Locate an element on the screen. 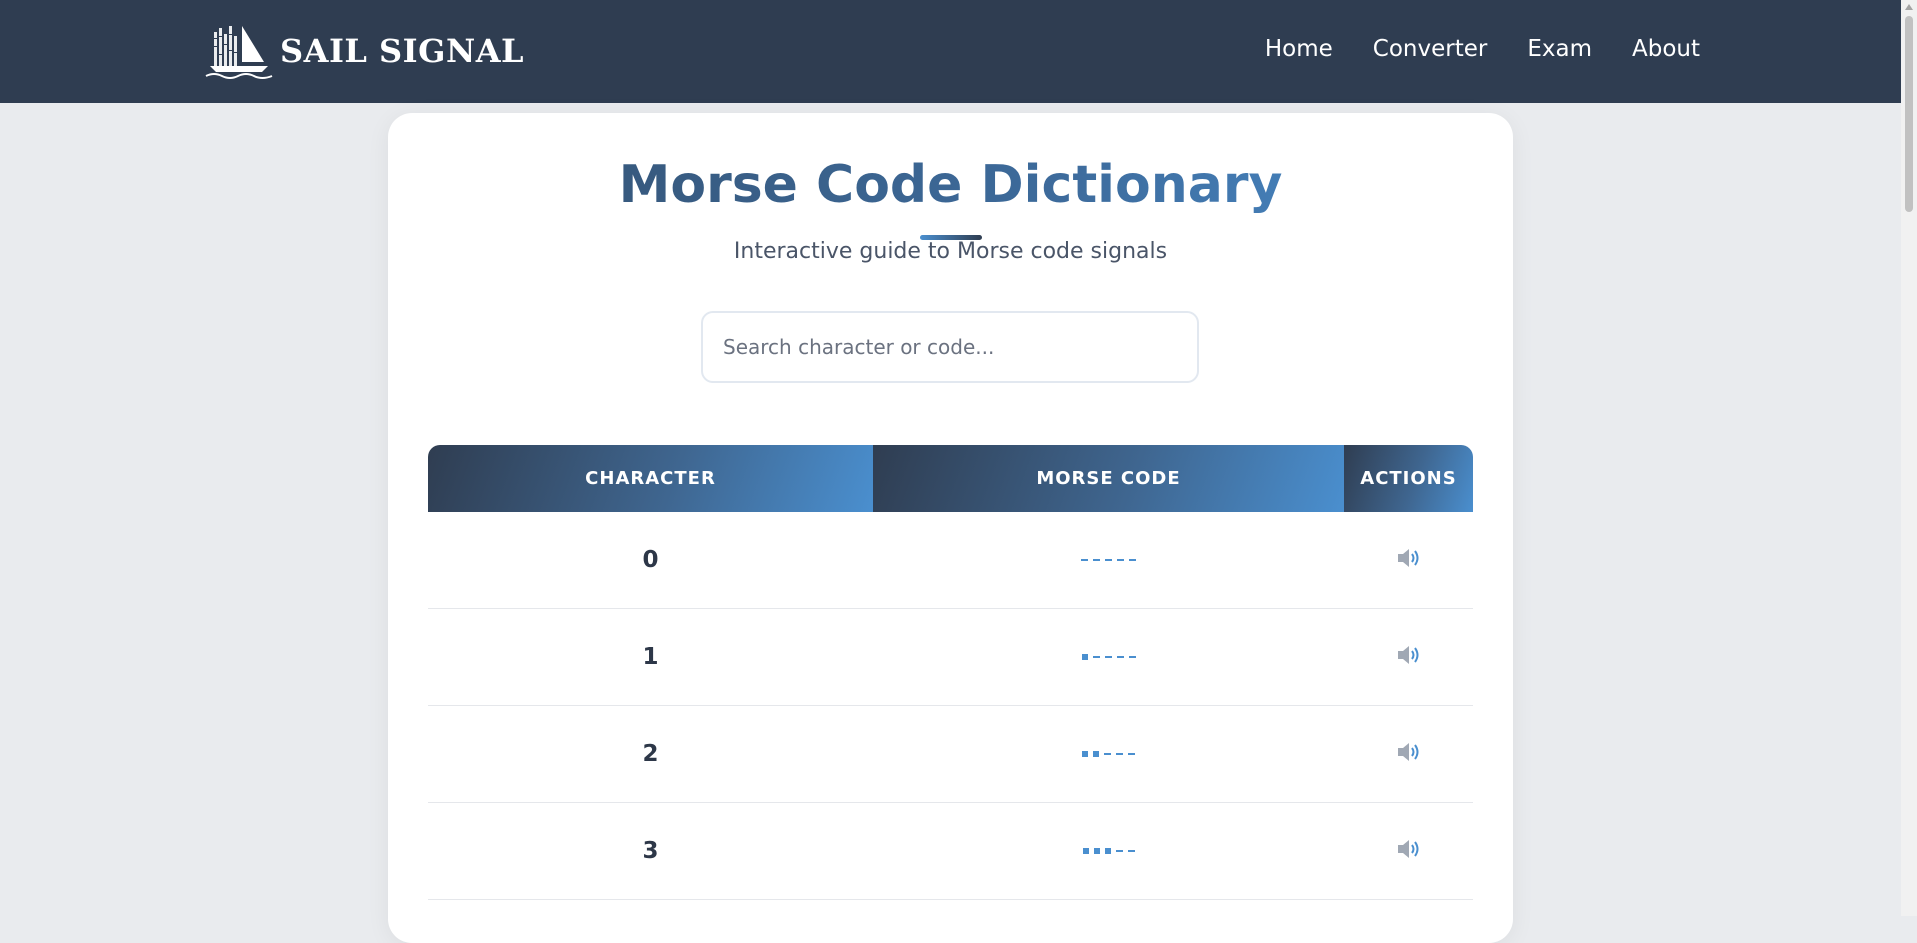 This screenshot has width=1917, height=943. character-value: 0 is located at coordinates (650, 560).